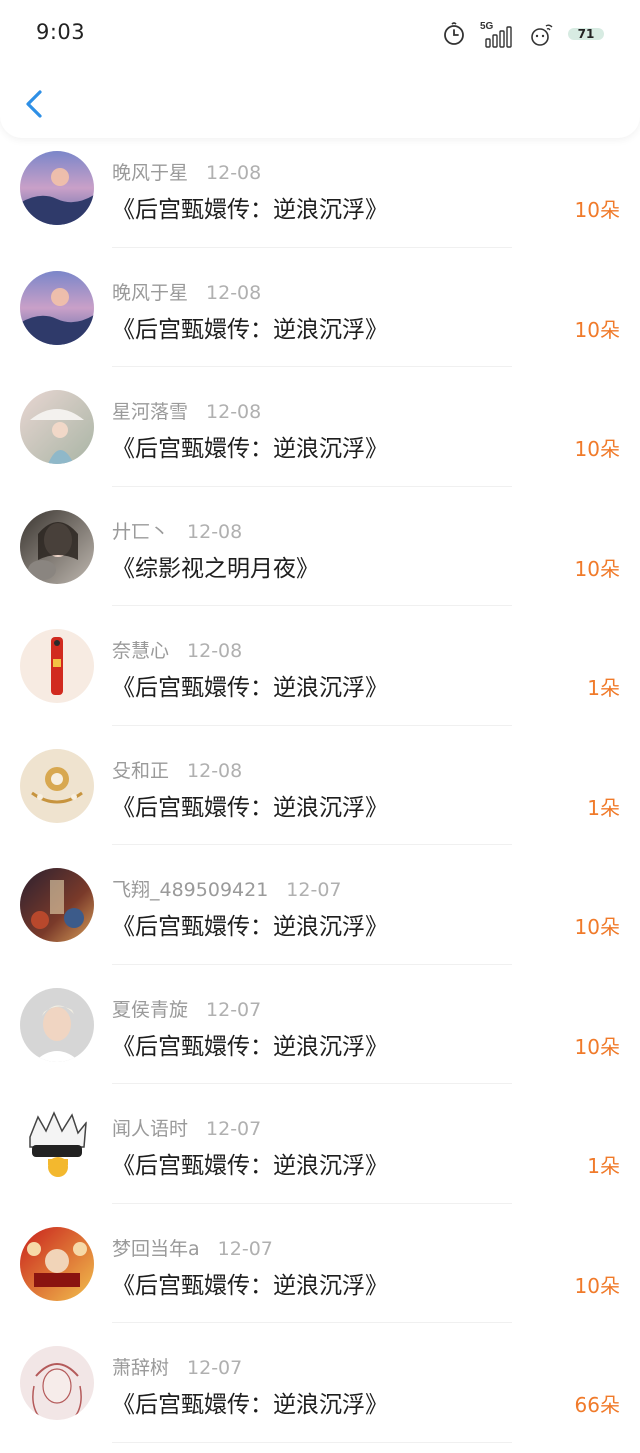 The width and height of the screenshot is (640, 1453). I want to click on status-icons: 5G 71, so click(523, 34).